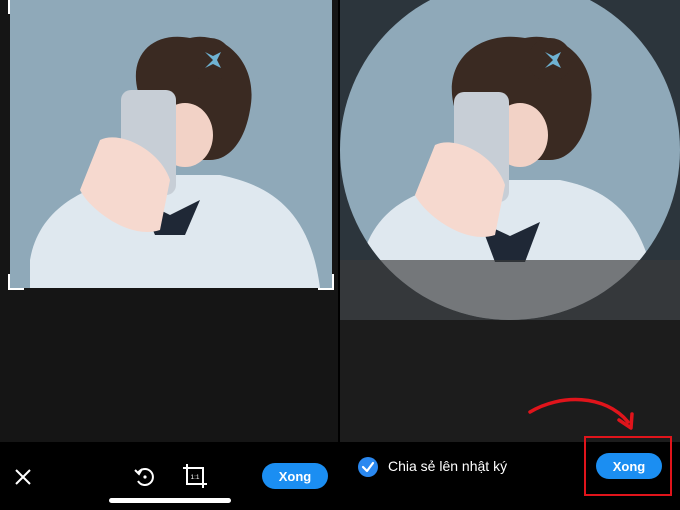 The image size is (680, 510). What do you see at coordinates (16, 7) in the screenshot?
I see `crop-corner-top-left` at bounding box center [16, 7].